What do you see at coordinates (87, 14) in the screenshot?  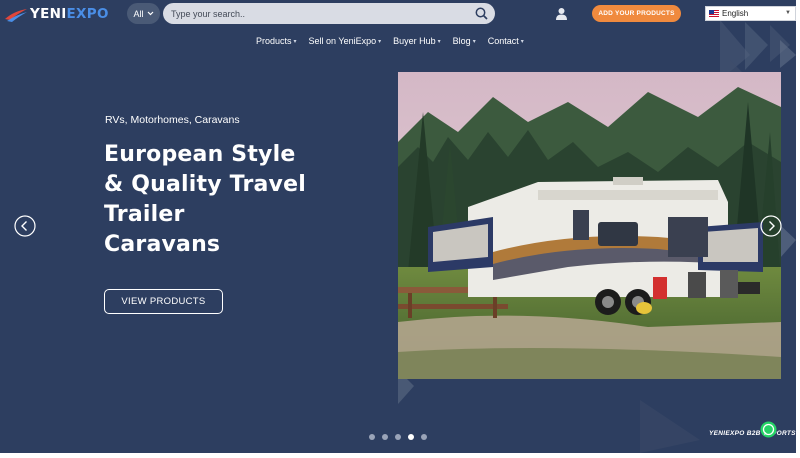 I see `logo-text-part2: EXPO` at bounding box center [87, 14].